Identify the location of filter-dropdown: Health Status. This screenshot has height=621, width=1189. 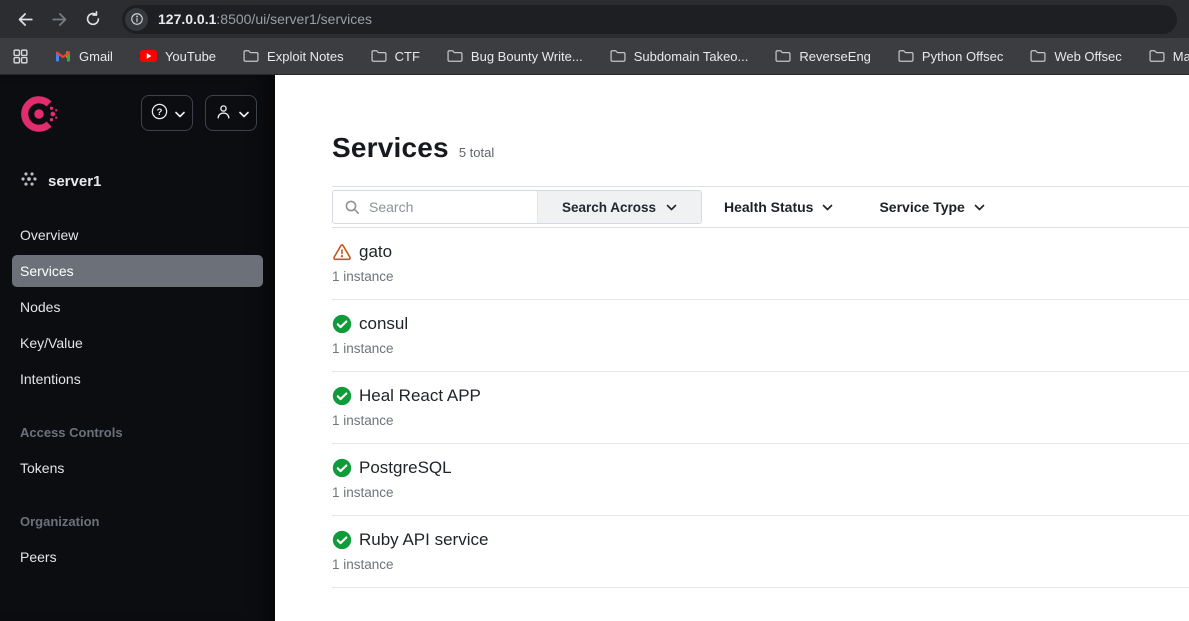
(778, 207).